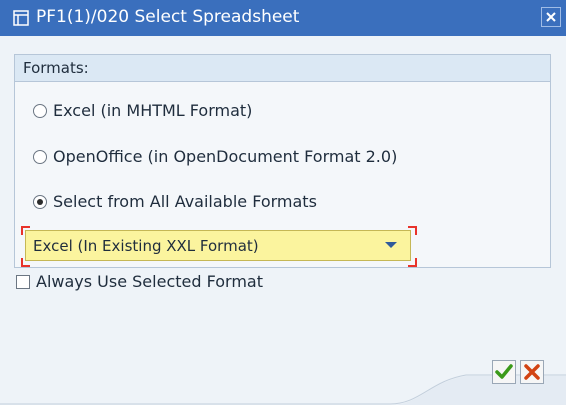  I want to click on radio-label: Select from All Available Formats, so click(185, 201).